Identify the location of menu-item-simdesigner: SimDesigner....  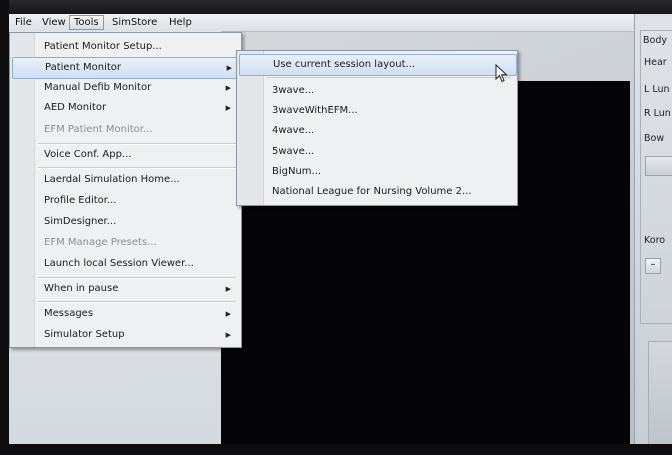
(125, 222).